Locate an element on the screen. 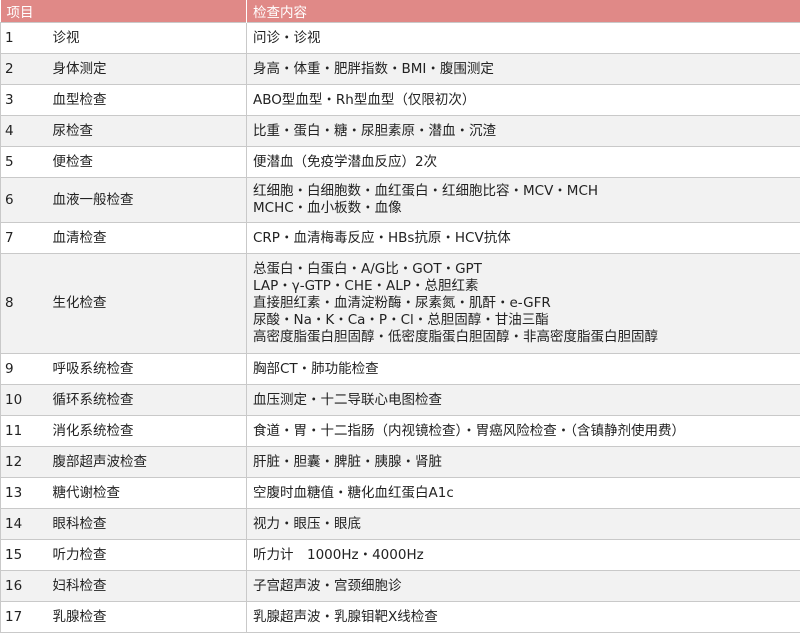 The image size is (800, 633). row-content: CRP・血清梅毒反应・HBs抗原・HCV抗体 is located at coordinates (523, 238).